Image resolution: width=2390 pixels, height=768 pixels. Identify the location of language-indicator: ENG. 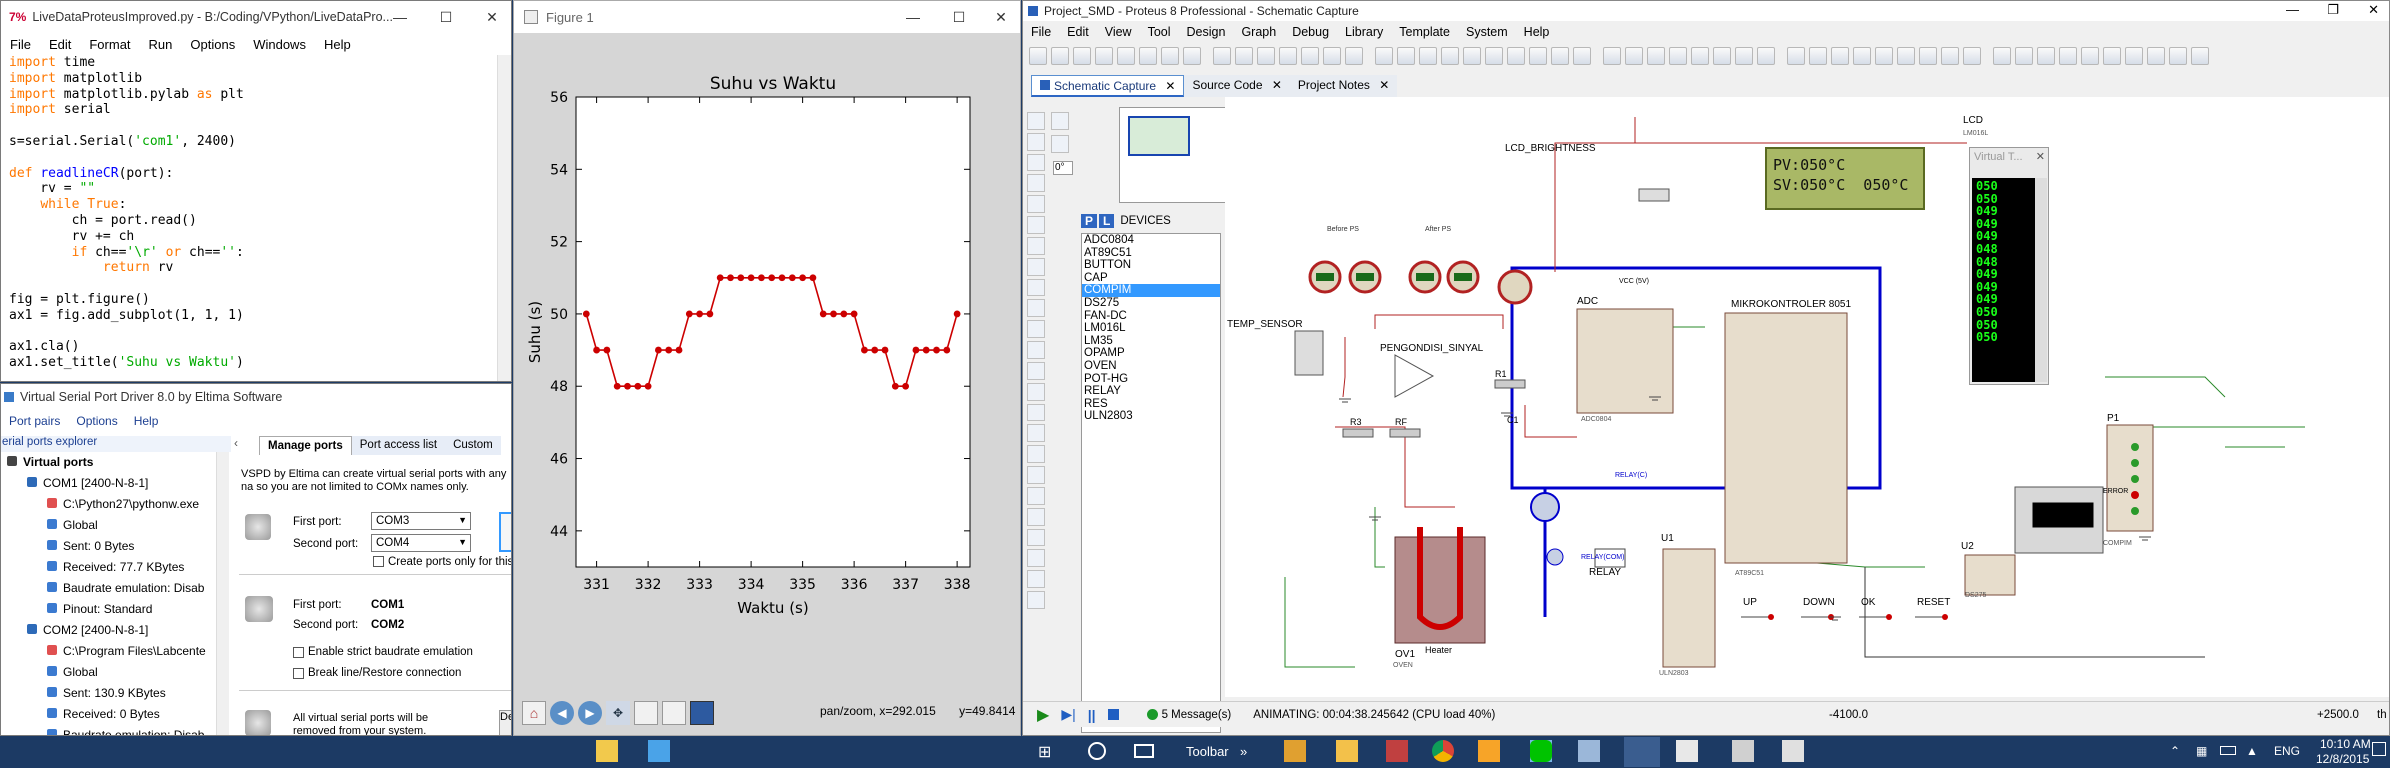
(2287, 751).